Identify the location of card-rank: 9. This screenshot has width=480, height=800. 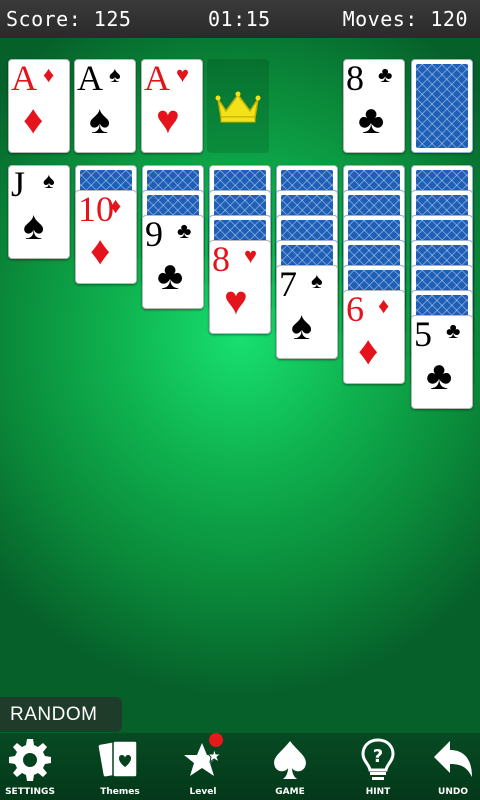
(154, 234).